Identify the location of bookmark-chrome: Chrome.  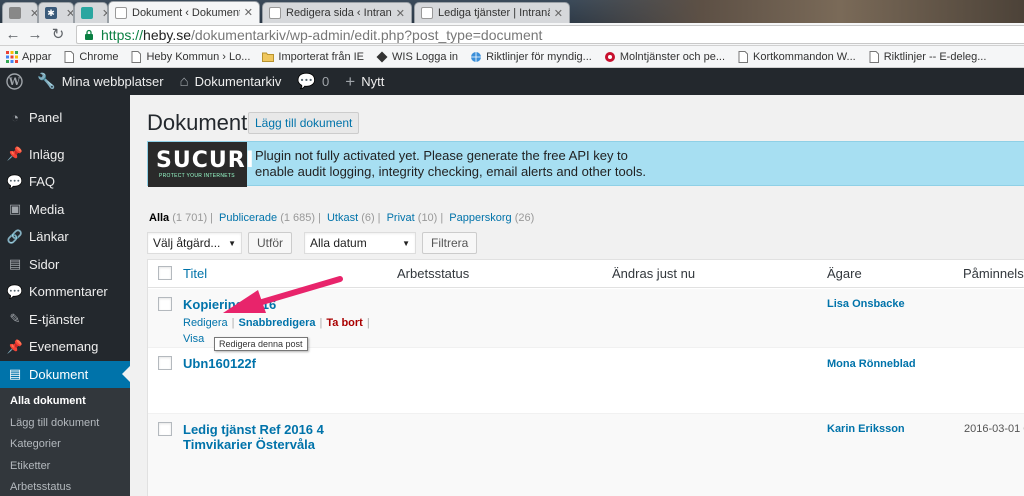
(90, 56).